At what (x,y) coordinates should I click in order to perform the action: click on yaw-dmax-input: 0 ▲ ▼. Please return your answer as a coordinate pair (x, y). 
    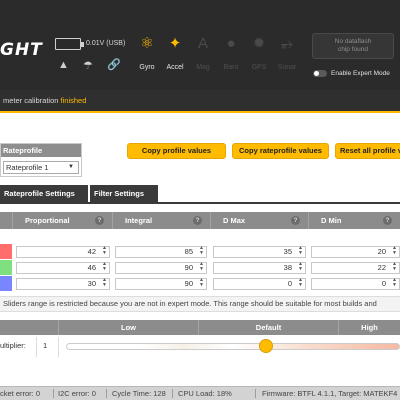
    Looking at the image, I should click on (259, 284).